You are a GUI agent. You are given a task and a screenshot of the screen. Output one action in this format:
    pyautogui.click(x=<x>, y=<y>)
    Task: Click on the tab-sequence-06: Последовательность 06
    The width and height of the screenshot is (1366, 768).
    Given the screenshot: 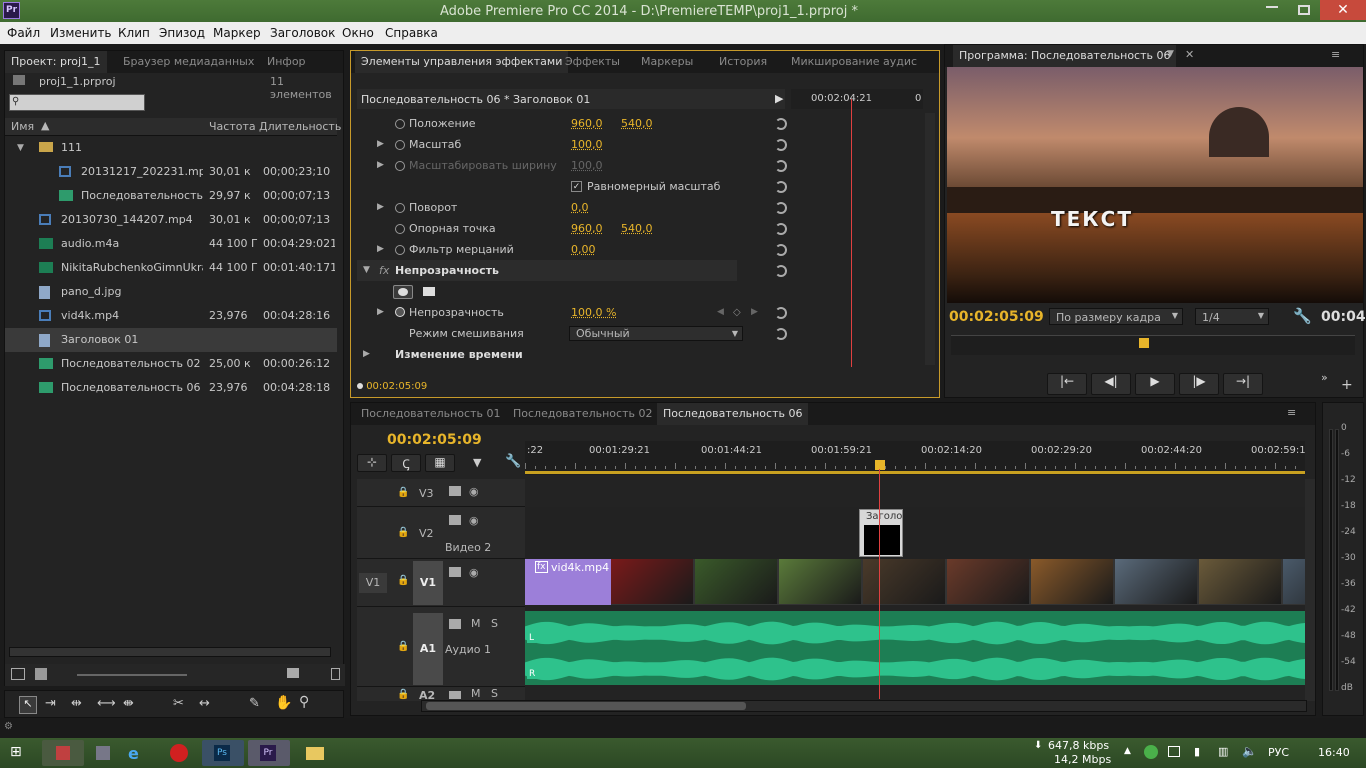 What is the action you would take?
    pyautogui.click(x=733, y=414)
    